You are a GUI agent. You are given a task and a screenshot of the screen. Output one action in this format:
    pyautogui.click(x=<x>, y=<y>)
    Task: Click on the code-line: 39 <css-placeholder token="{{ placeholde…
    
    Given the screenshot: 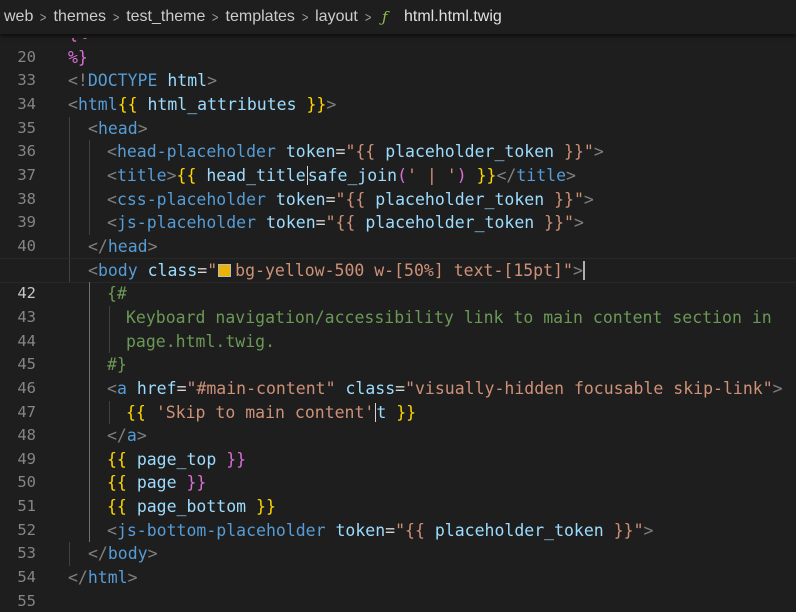 What is the action you would take?
    pyautogui.click(x=398, y=209)
    